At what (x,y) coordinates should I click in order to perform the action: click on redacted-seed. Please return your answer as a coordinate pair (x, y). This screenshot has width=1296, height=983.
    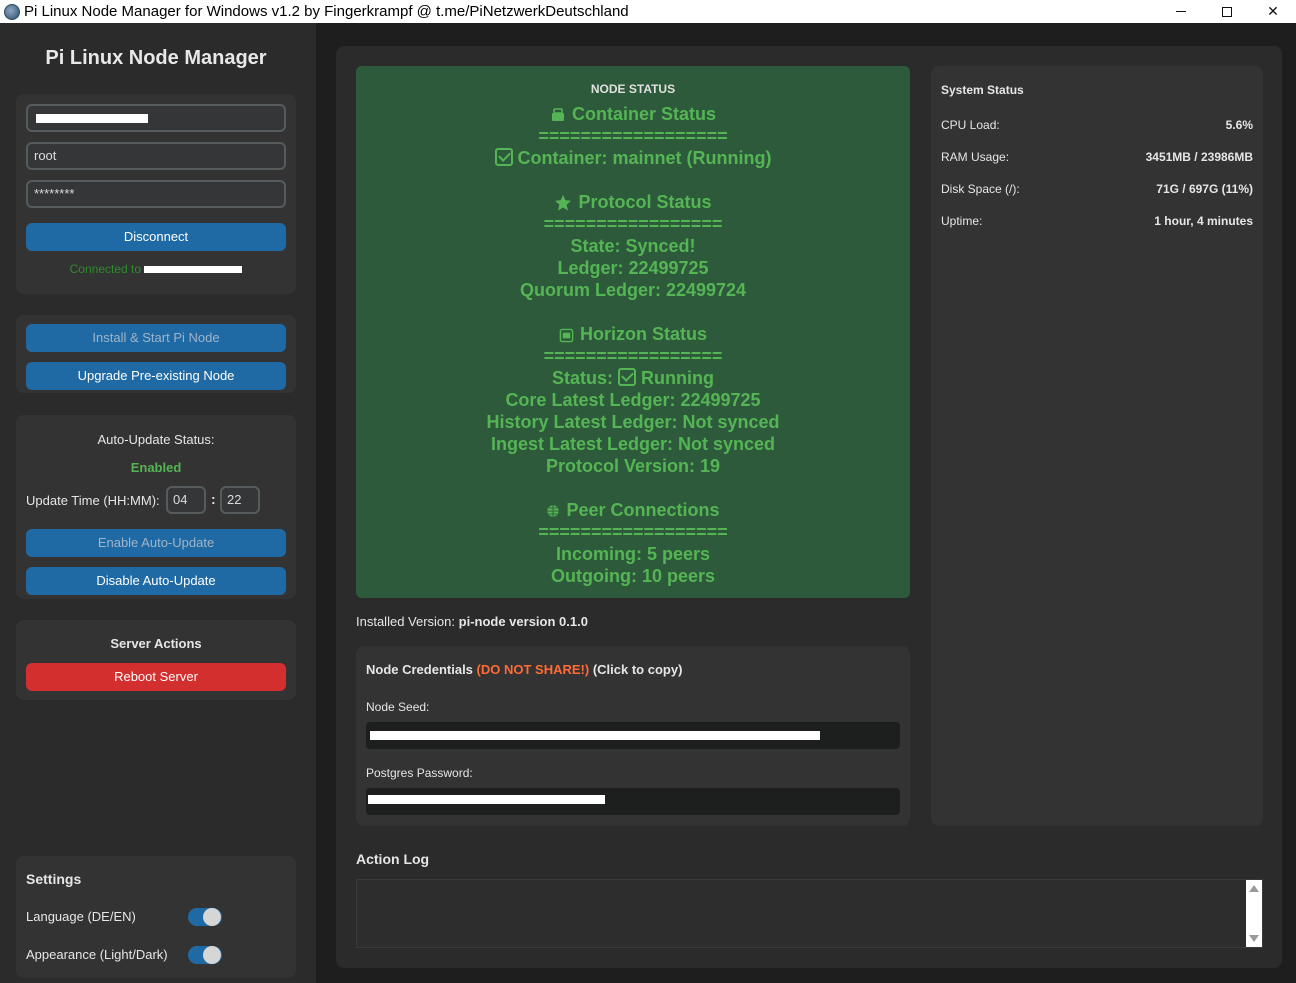
    Looking at the image, I should click on (595, 735).